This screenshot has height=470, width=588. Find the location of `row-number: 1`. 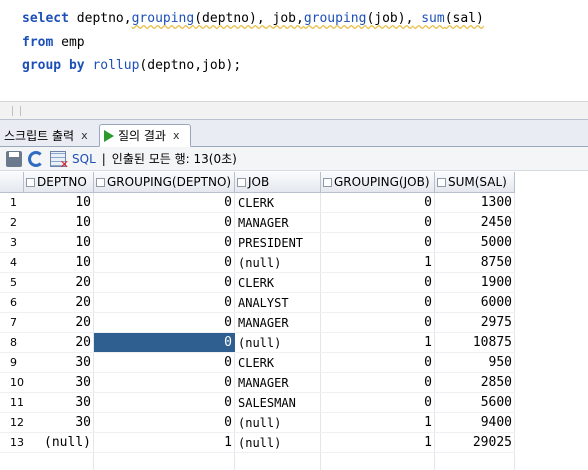

row-number: 1 is located at coordinates (12, 203).